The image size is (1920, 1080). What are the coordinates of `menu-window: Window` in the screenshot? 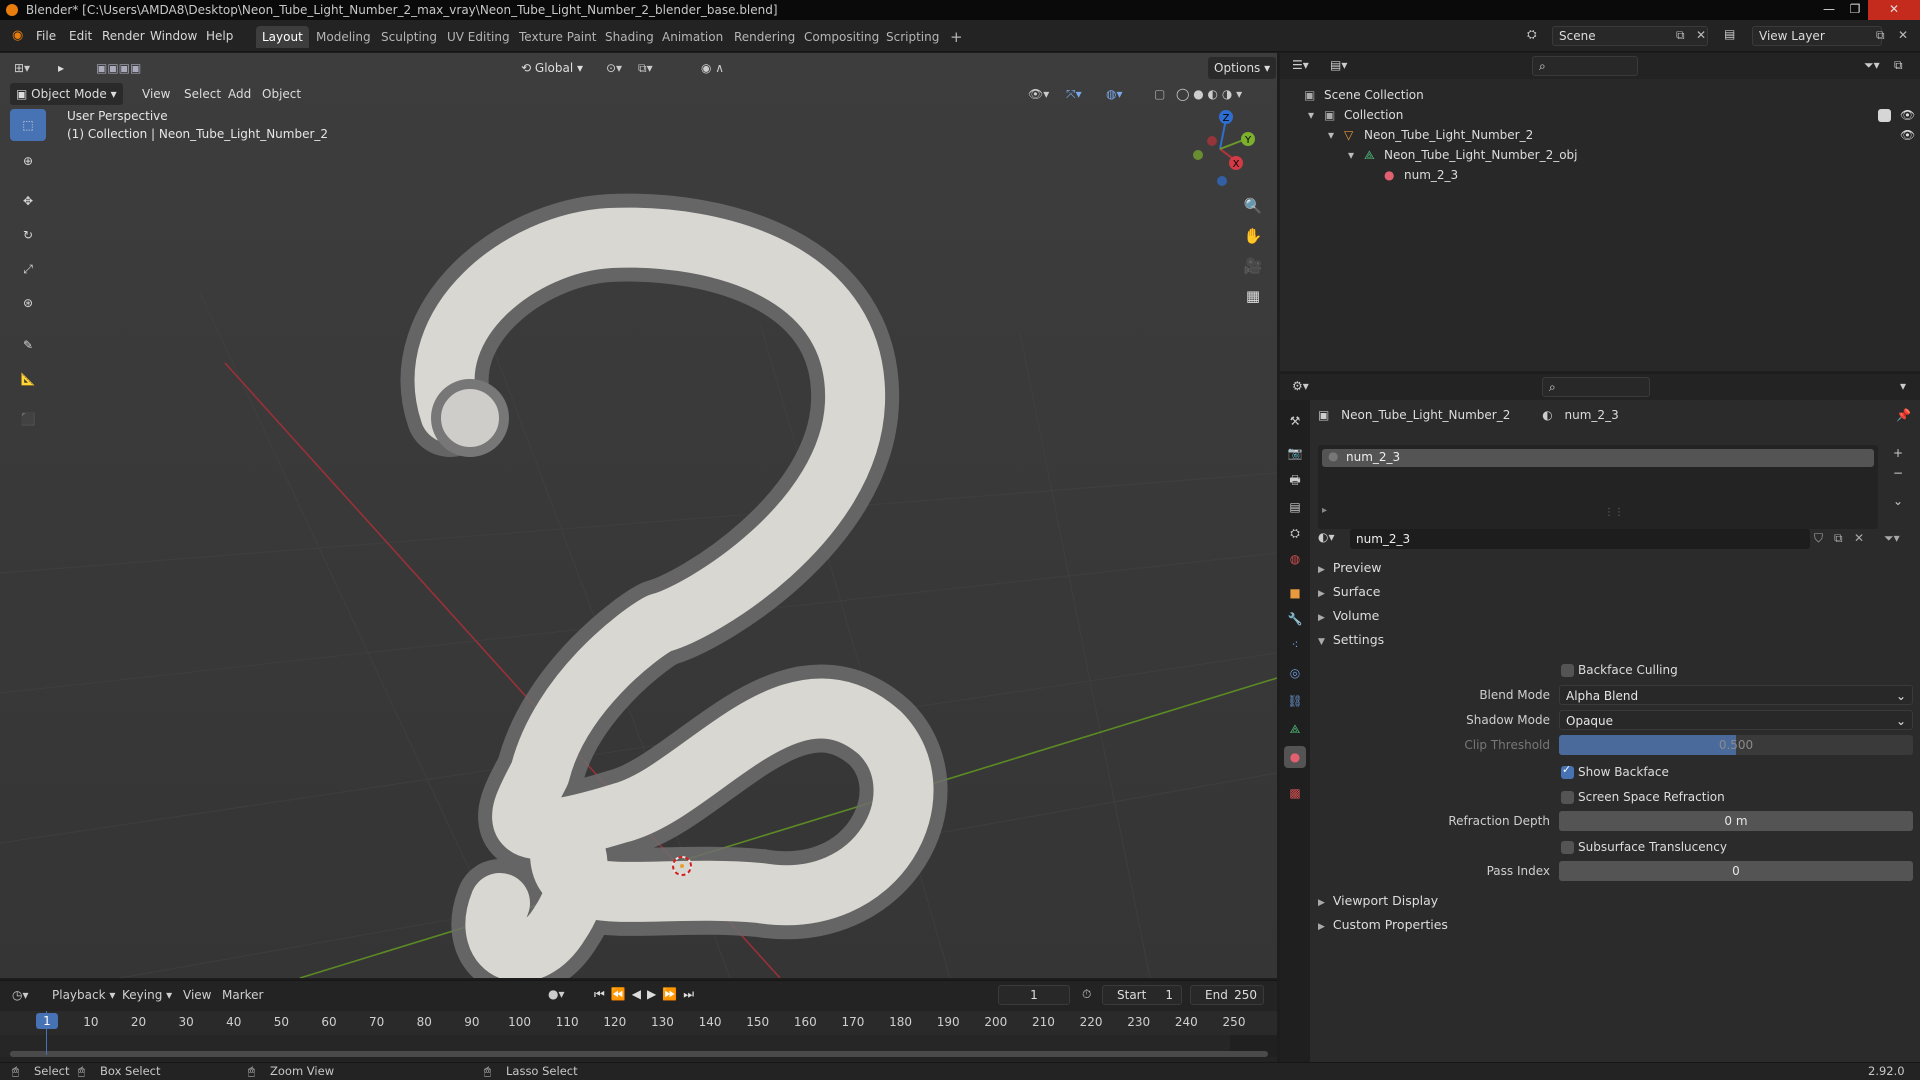 It's located at (173, 36).